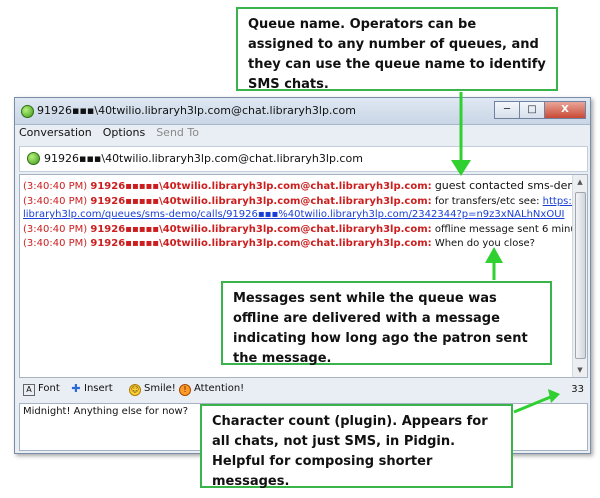  I want to click on scroll-down-icon: ▼, so click(580, 370).